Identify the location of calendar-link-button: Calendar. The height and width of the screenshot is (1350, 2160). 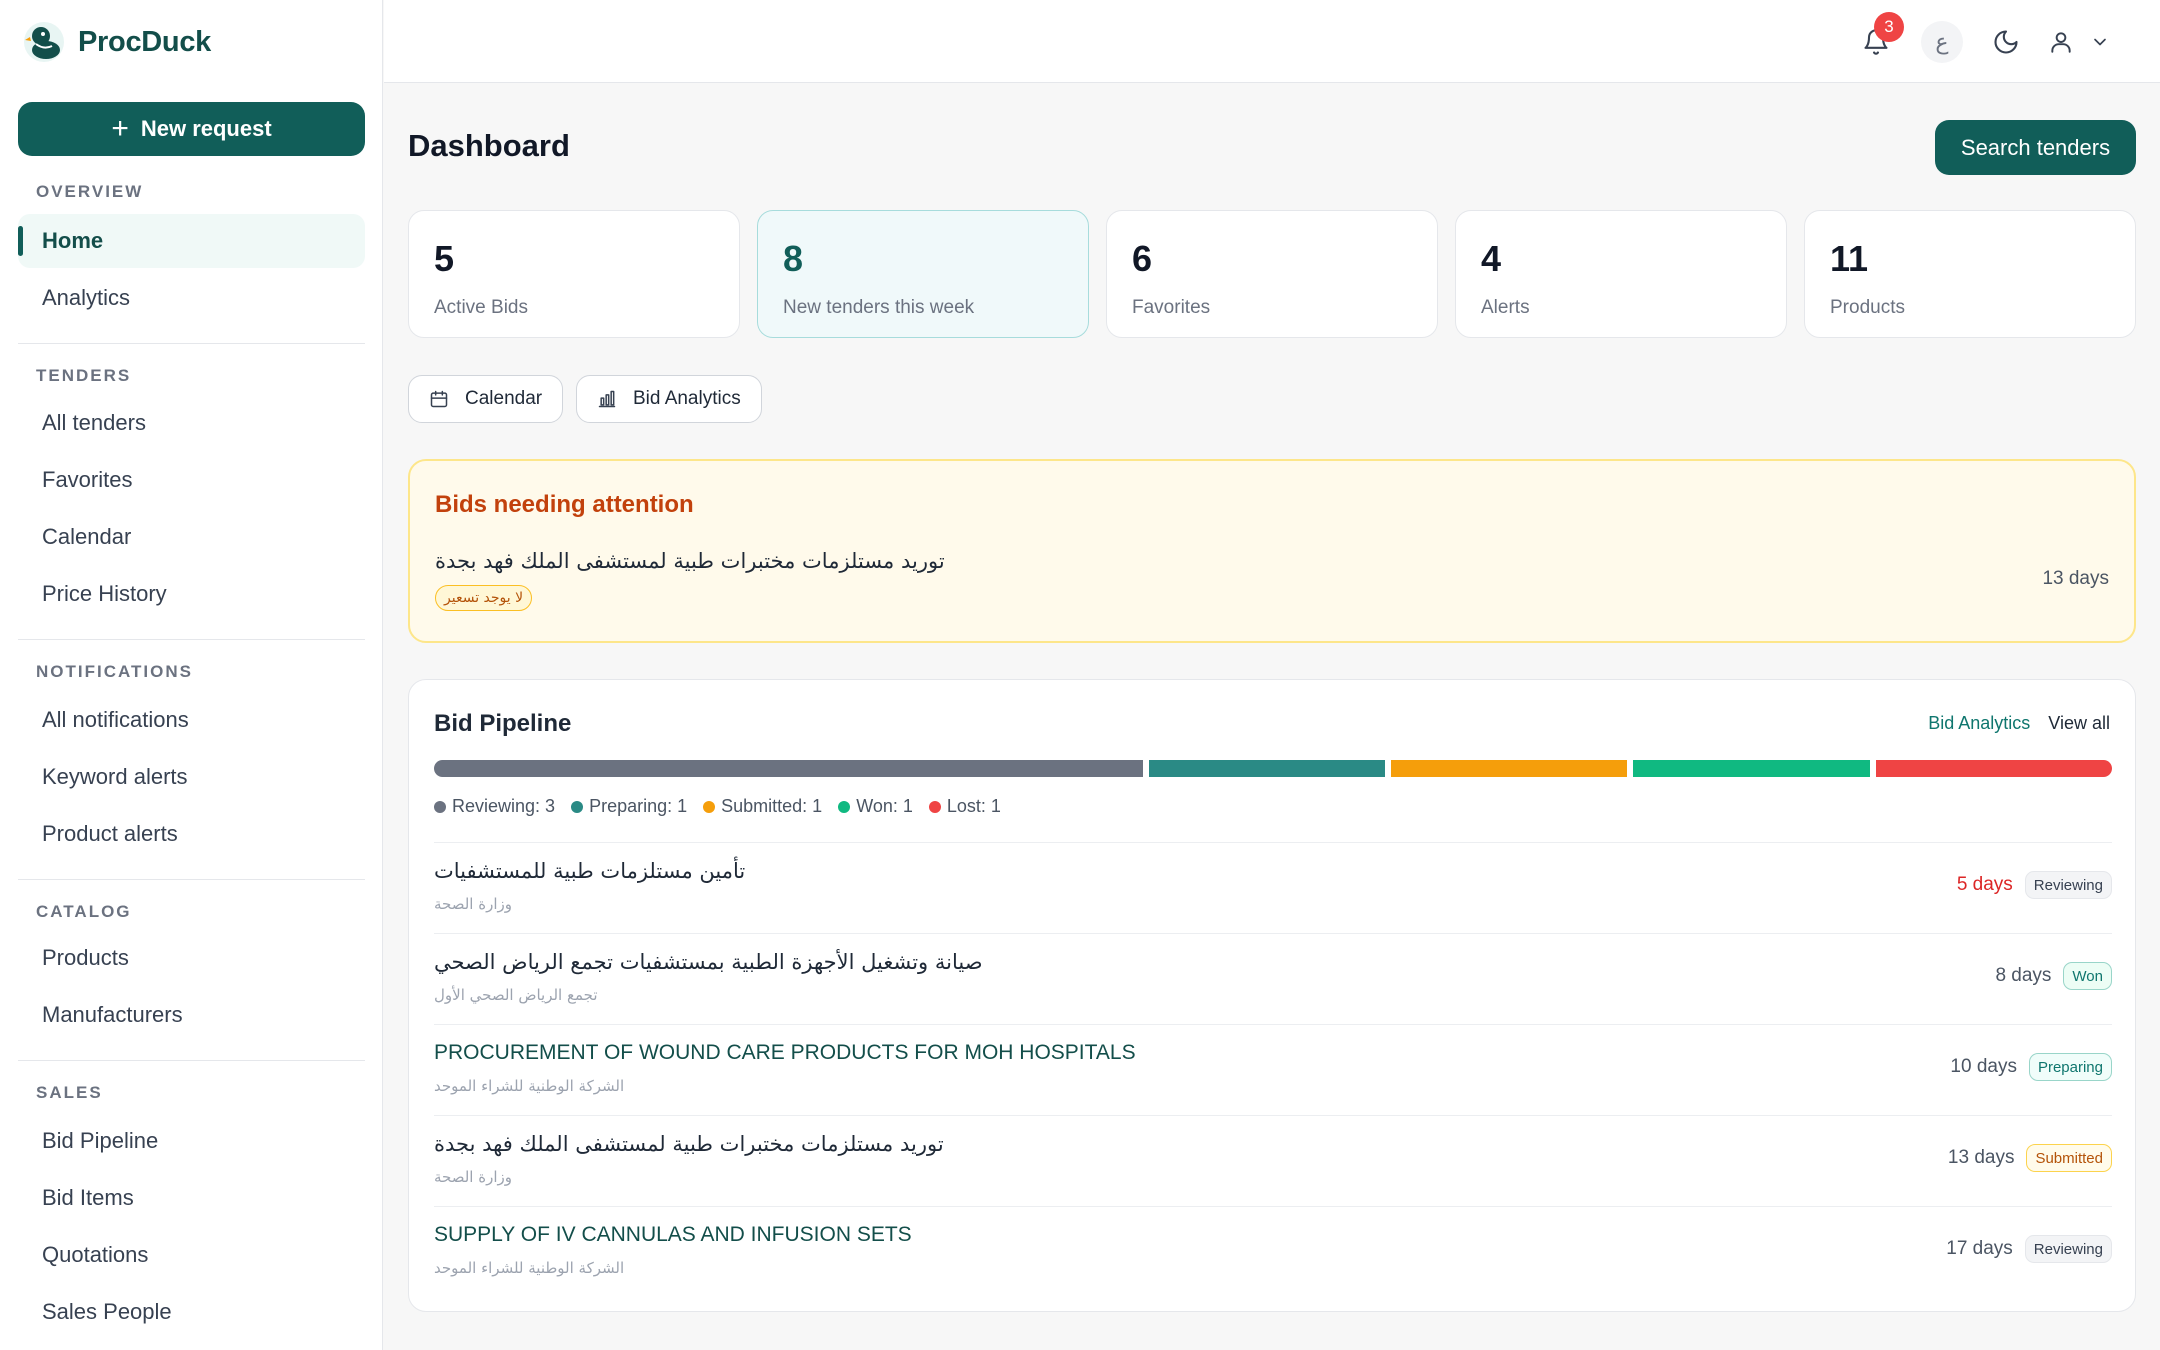
(486, 399).